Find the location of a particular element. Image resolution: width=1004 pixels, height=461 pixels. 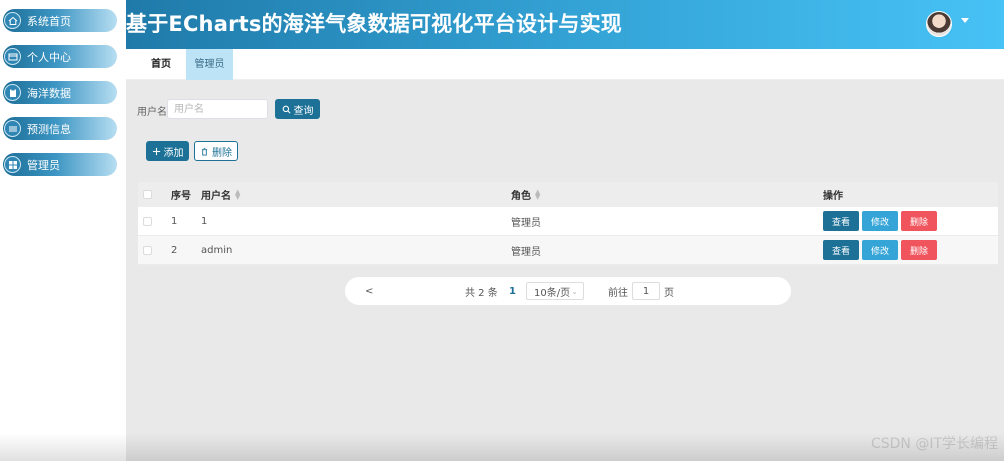

cell-index: 1 is located at coordinates (174, 221).